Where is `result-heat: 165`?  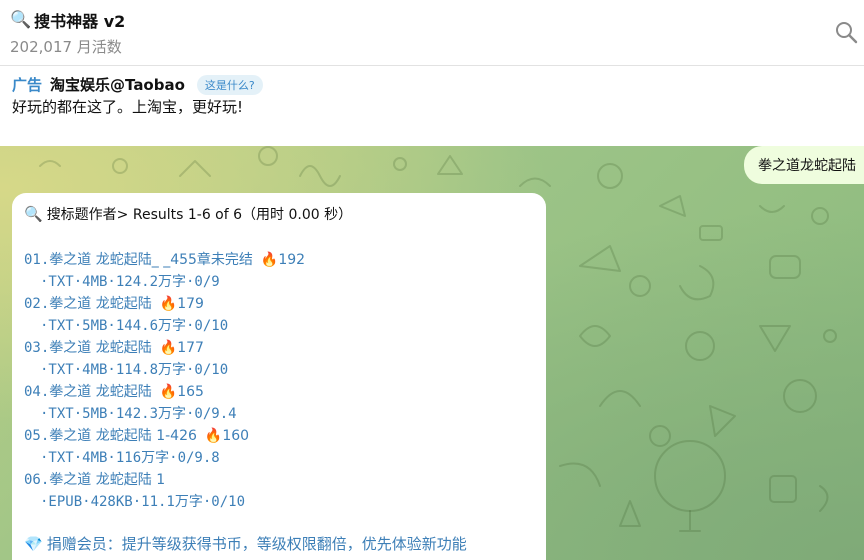
result-heat: 165 is located at coordinates (190, 392).